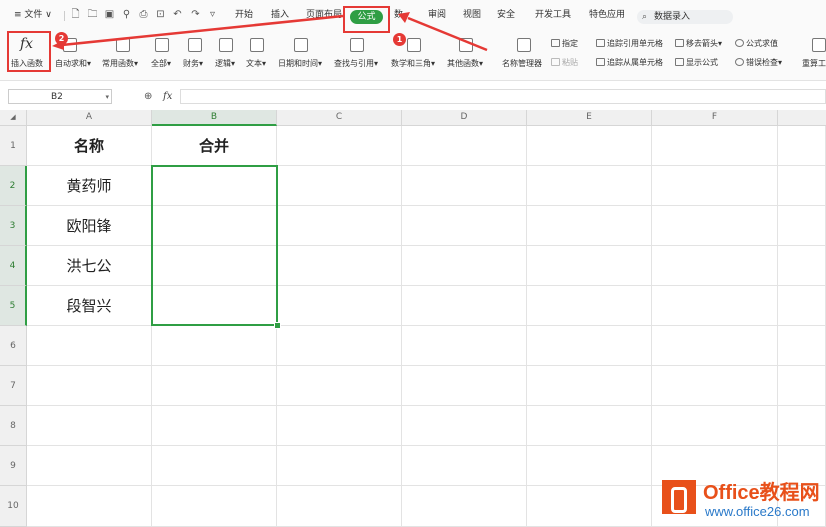 The width and height of the screenshot is (826, 527). Describe the element at coordinates (761, 493) in the screenshot. I see `watermark-title: Office教程网` at that location.